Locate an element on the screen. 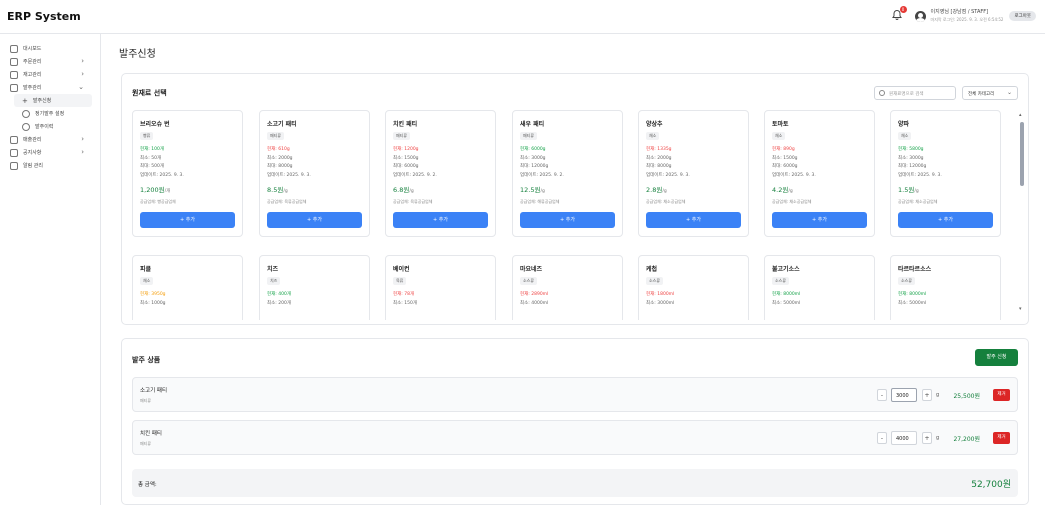 The width and height of the screenshot is (1045, 505). max-stock: 최대: 12000g is located at coordinates (912, 166).